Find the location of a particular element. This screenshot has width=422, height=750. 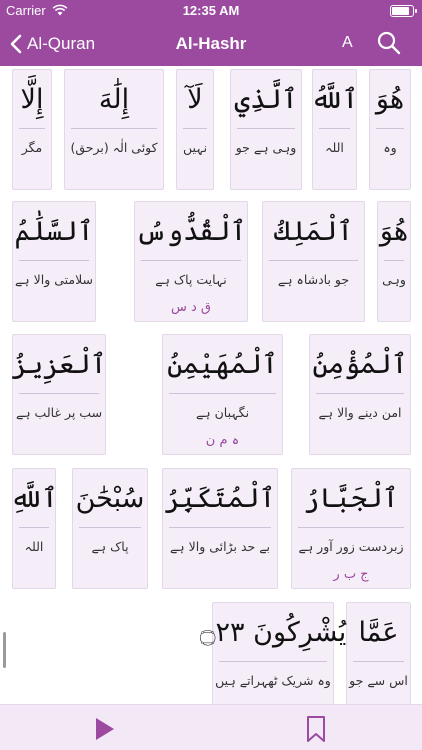

word-card: ٱللَّهِ اللہ is located at coordinates (34, 528).